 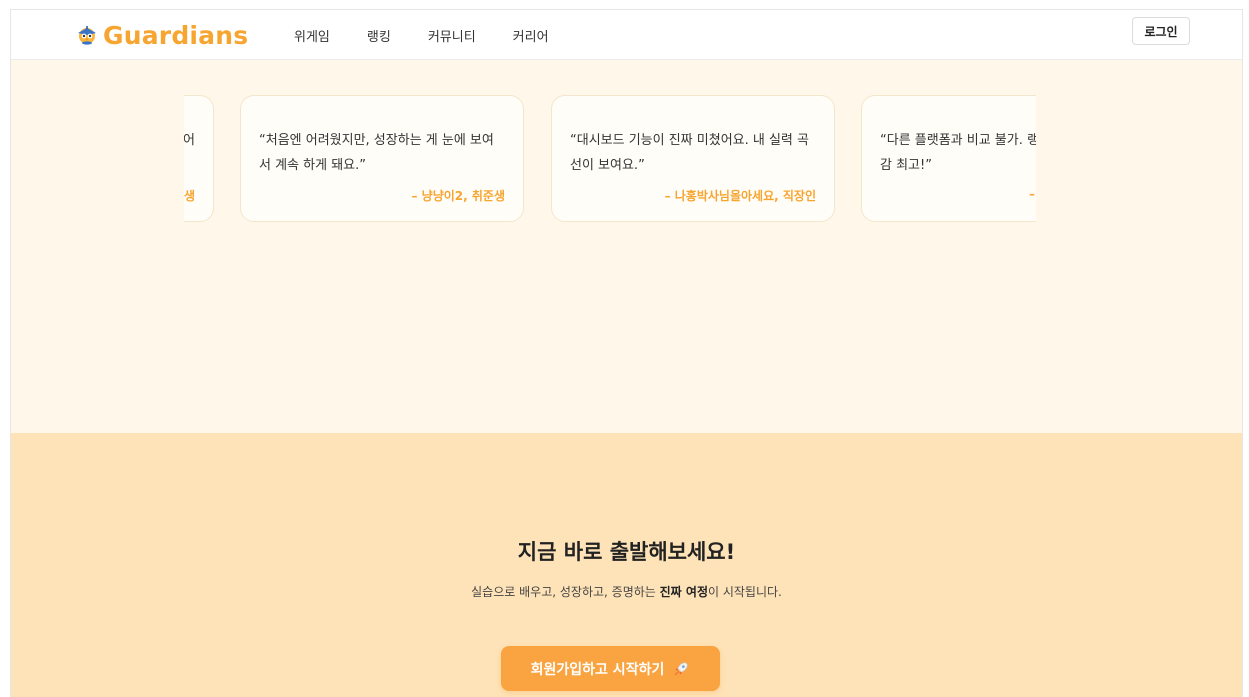 I want to click on nav-item-career: 커리어, so click(x=531, y=35).